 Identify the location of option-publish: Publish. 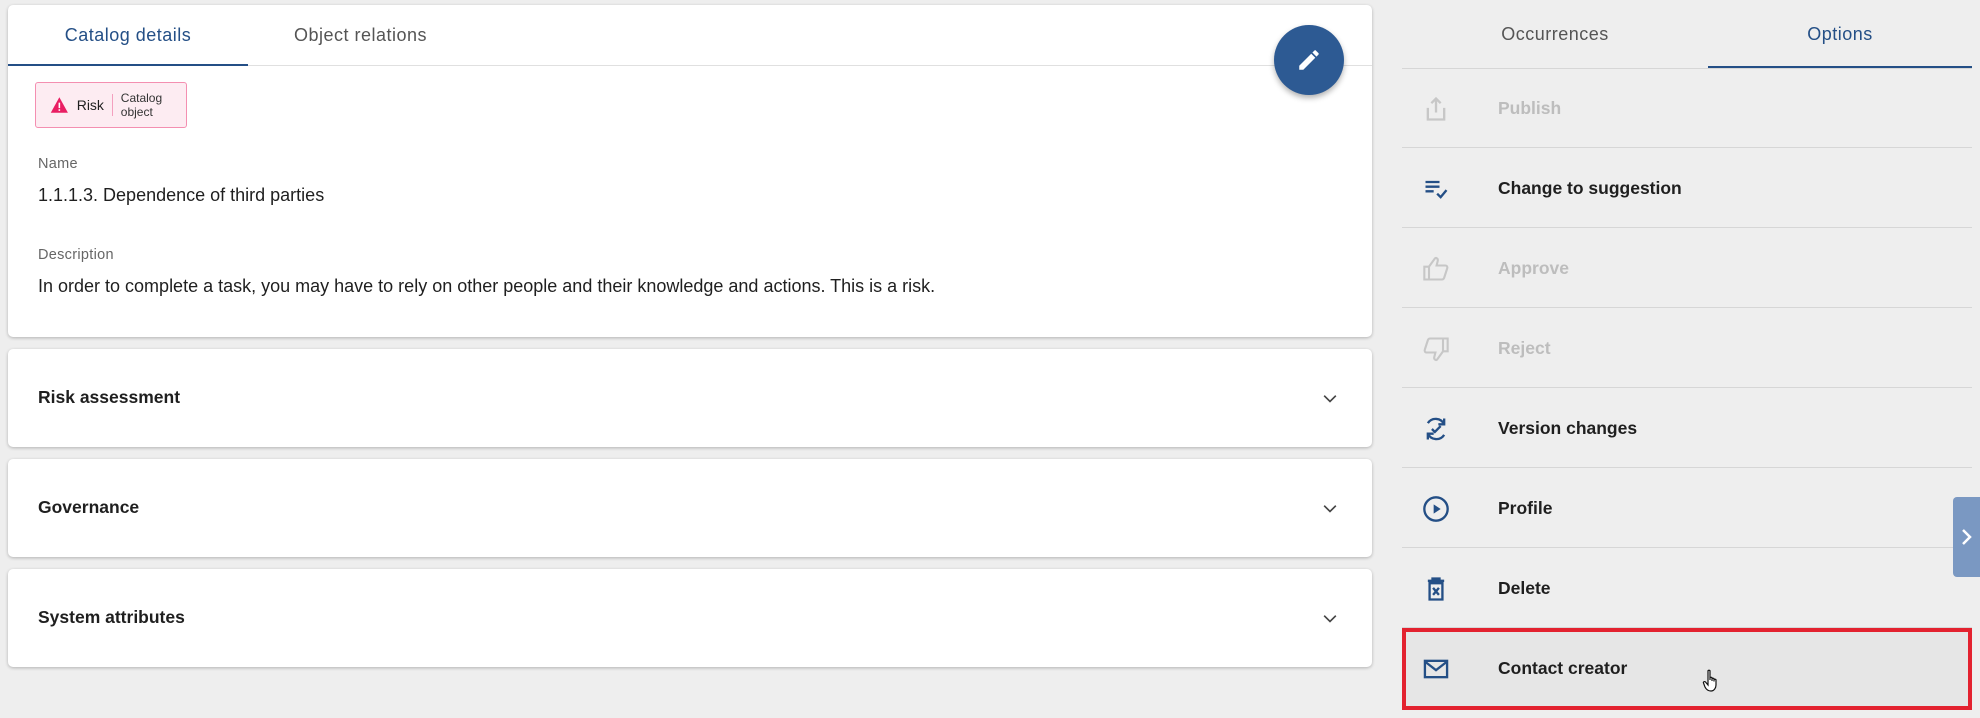
(1687, 108).